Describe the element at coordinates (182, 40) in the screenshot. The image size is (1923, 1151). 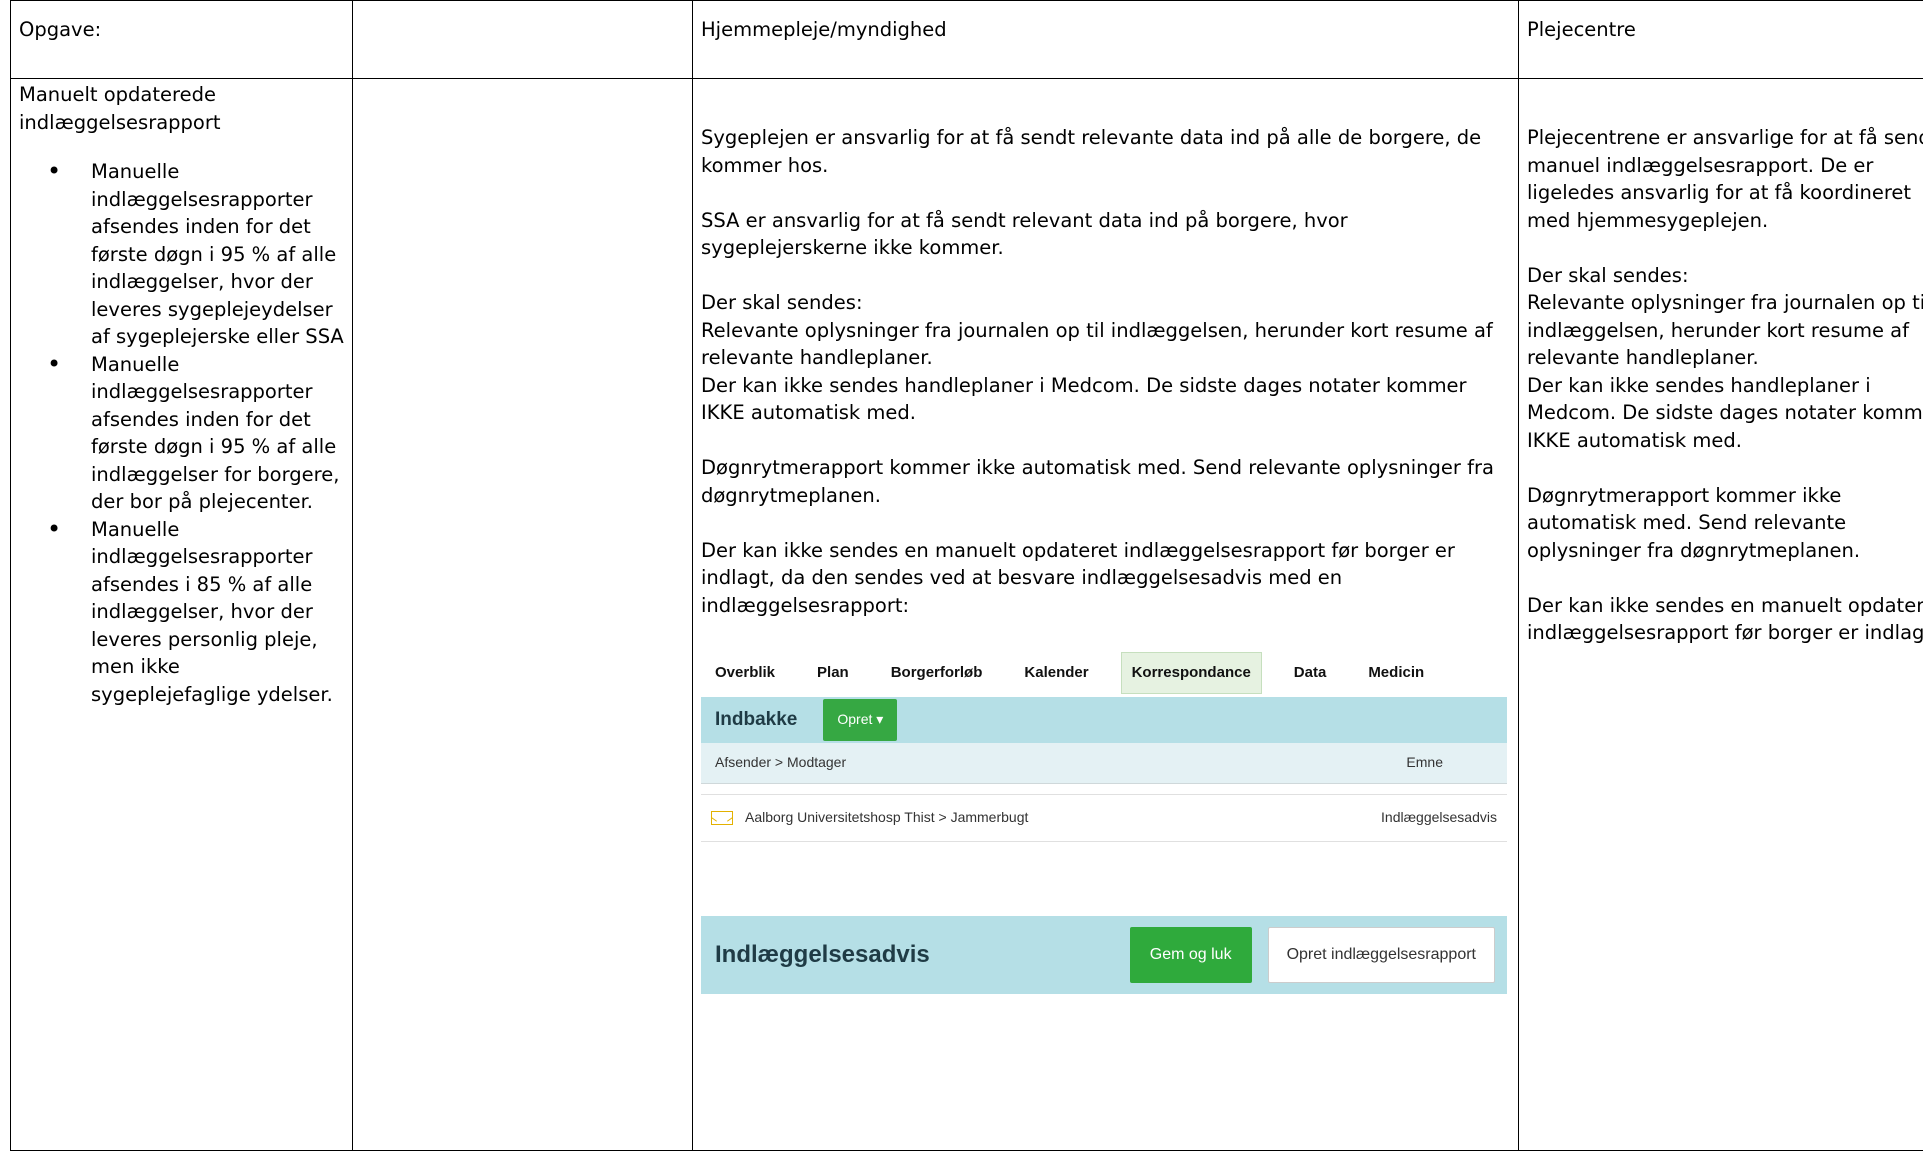
I see `header-opgave: Opgave:` at that location.